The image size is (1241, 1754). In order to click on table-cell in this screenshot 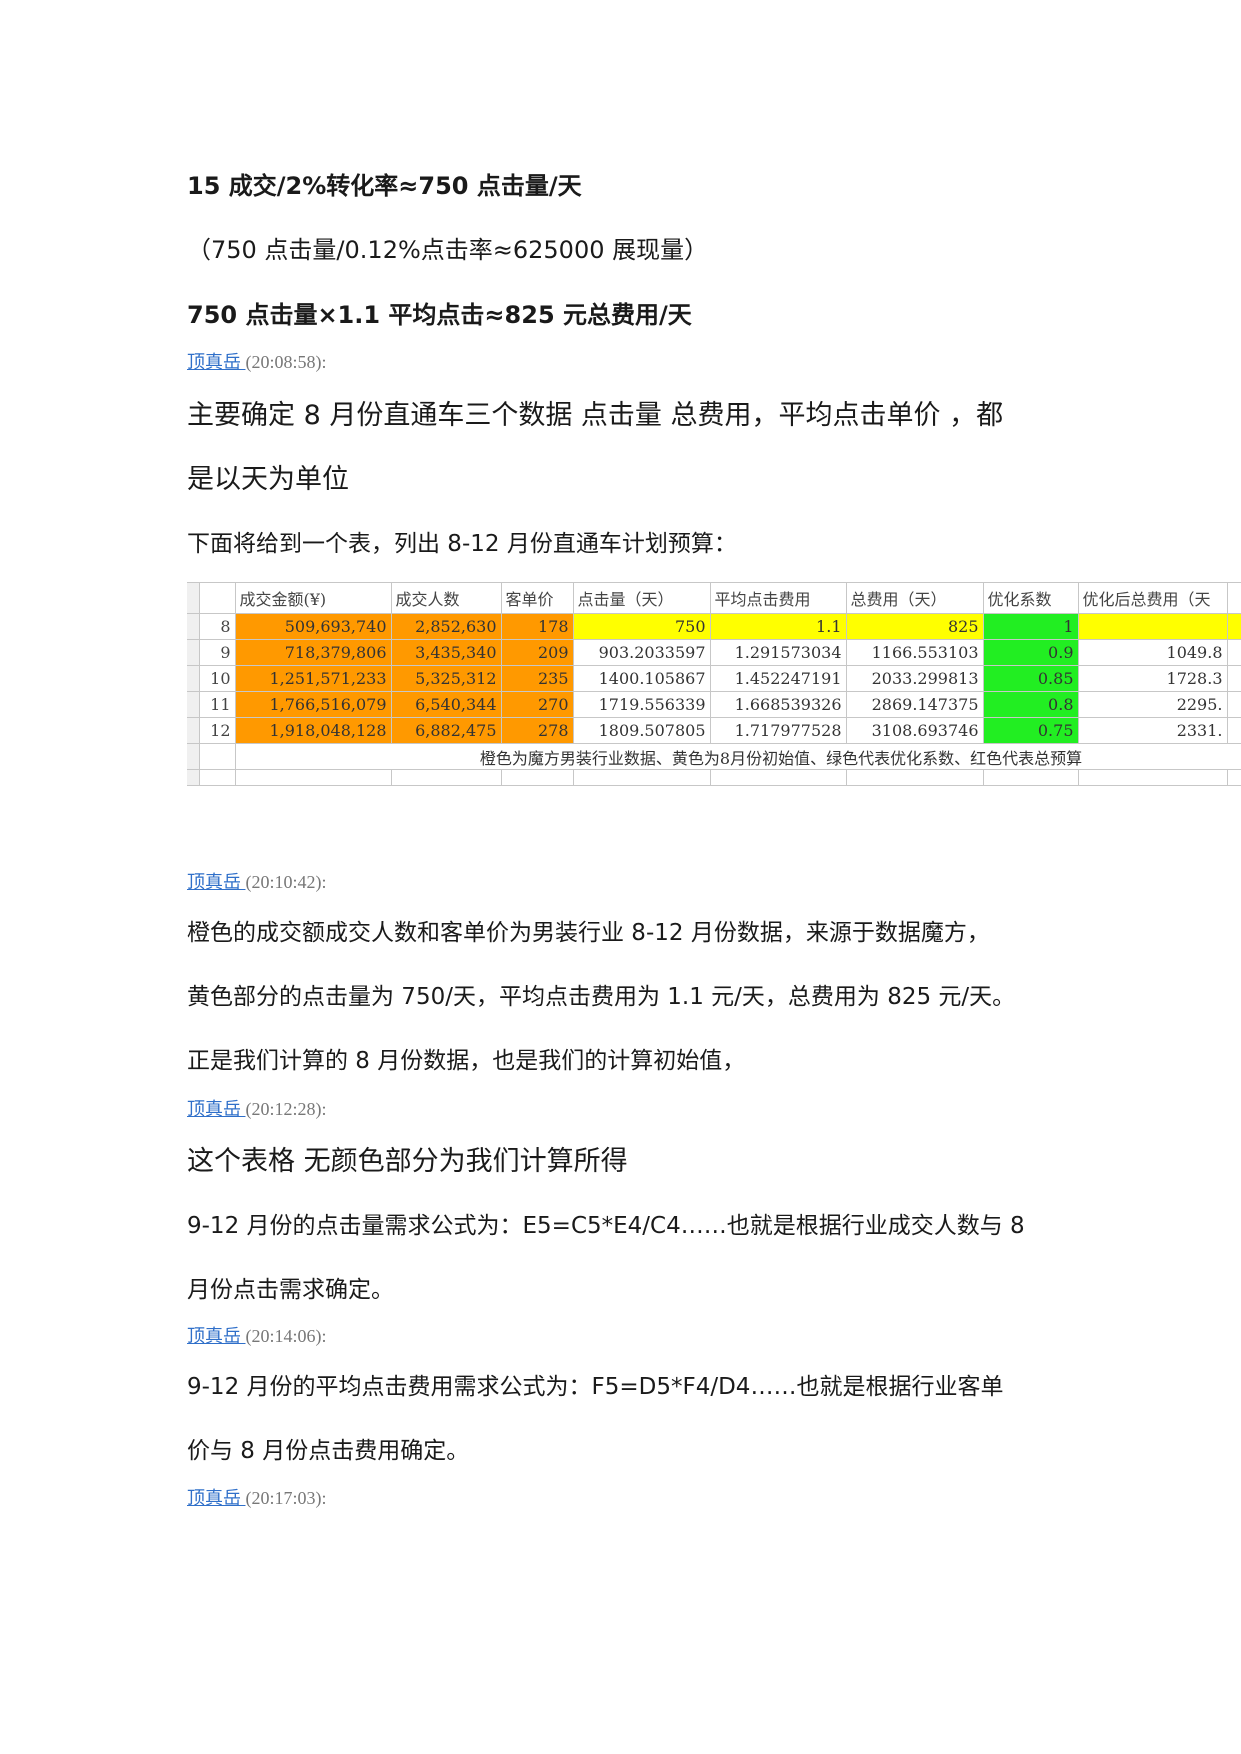, I will do `click(1152, 626)`.